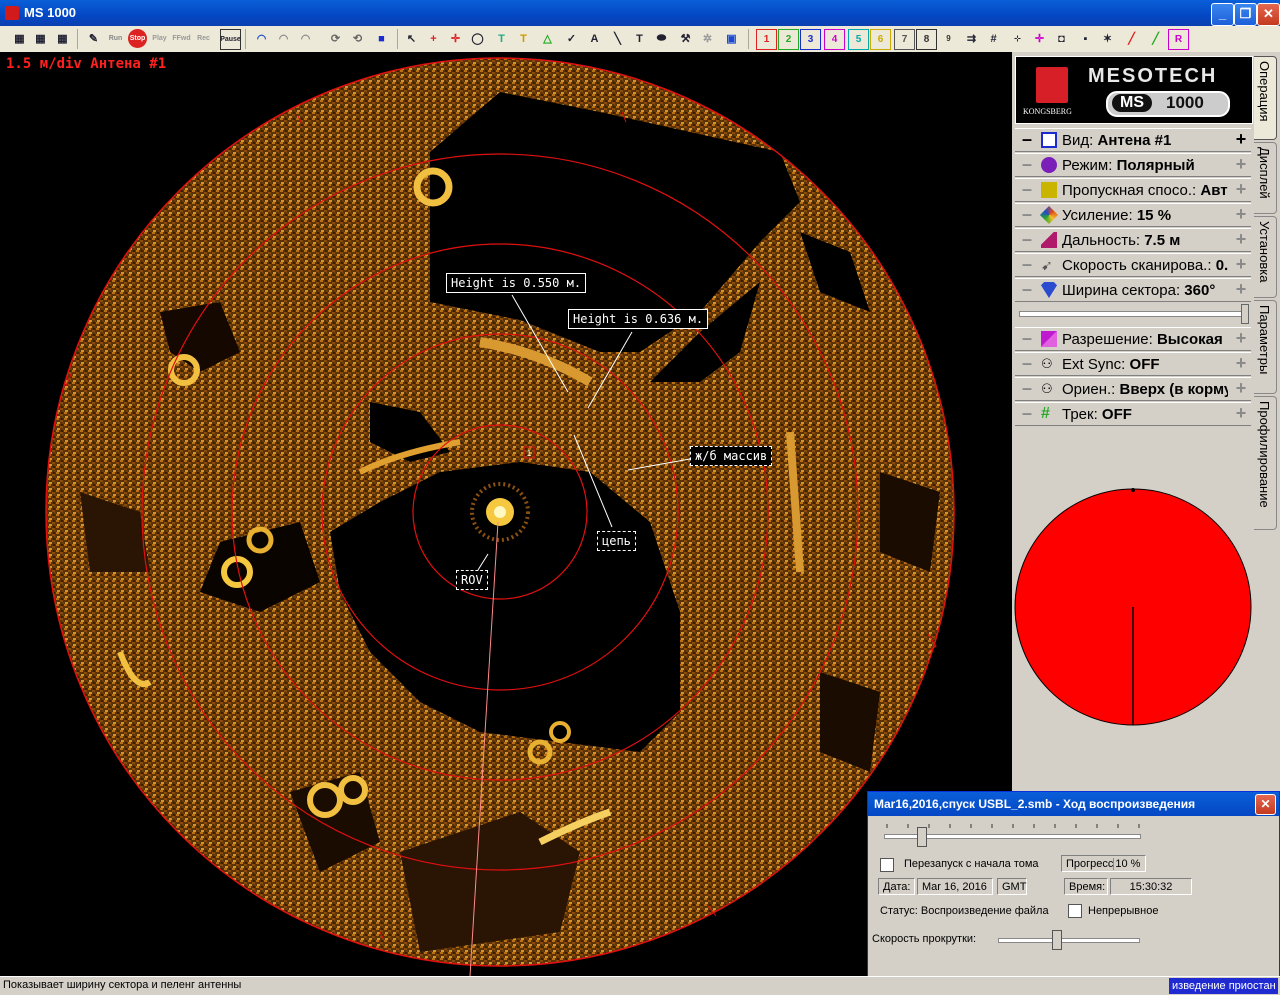 This screenshot has width=1280, height=995. I want to click on minimize-button: _, so click(1222, 14).